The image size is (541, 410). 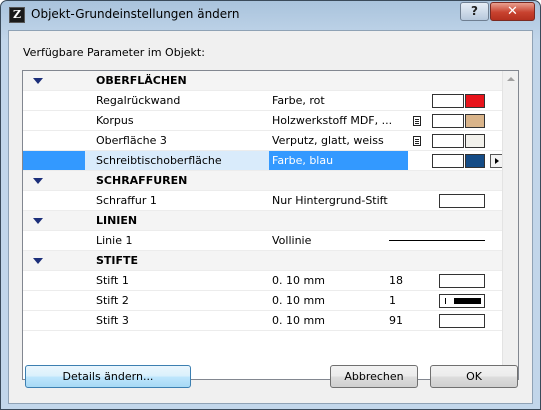 What do you see at coordinates (126, 200) in the screenshot?
I see `param-name: Schraffur 1` at bounding box center [126, 200].